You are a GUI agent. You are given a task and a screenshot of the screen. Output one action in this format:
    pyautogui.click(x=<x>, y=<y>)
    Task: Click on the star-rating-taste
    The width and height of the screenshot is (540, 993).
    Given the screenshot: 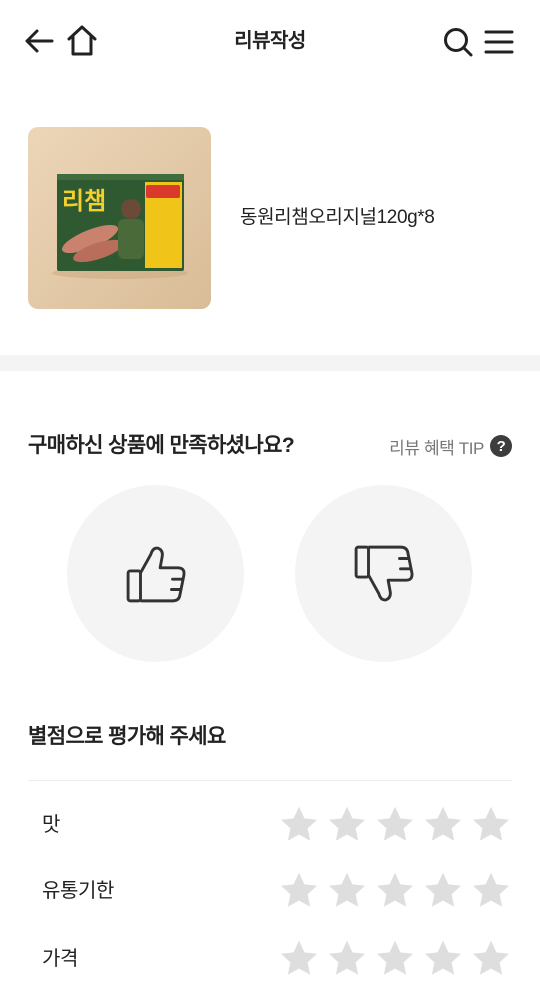 What is the action you would take?
    pyautogui.click(x=395, y=825)
    